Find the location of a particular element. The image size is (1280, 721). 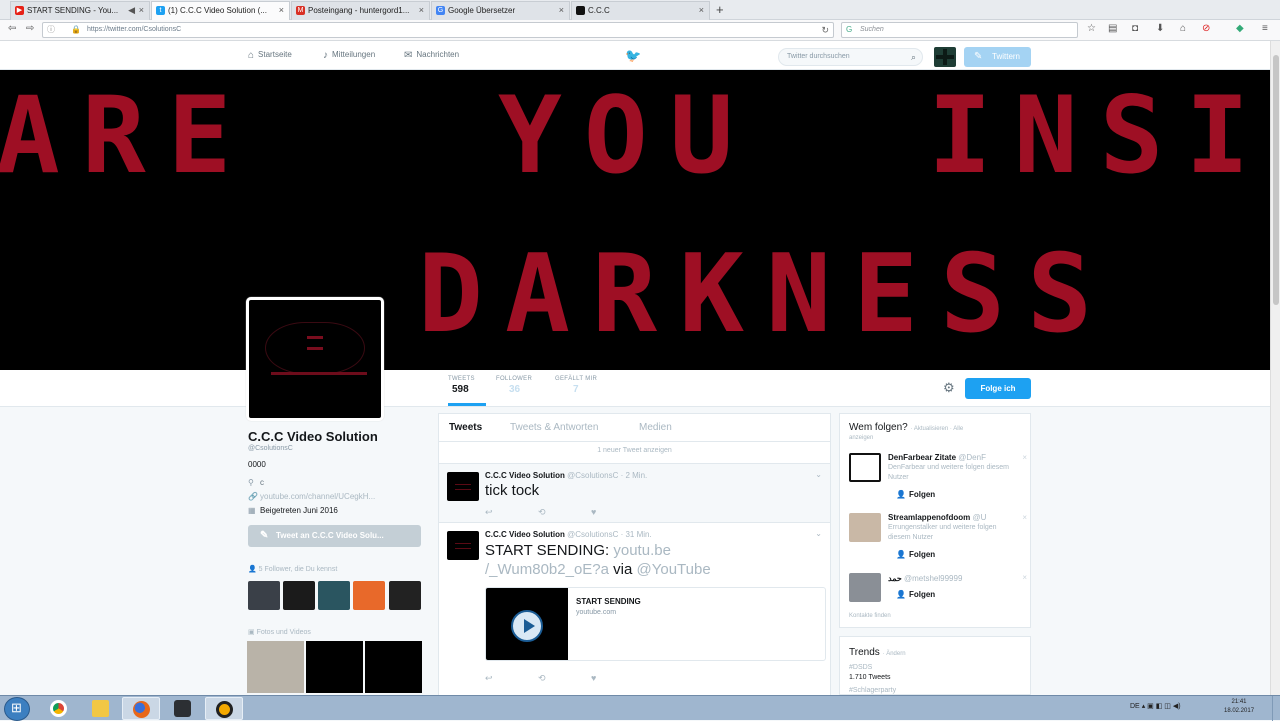

addon-block-icon: ⊘ is located at coordinates (1206, 28).